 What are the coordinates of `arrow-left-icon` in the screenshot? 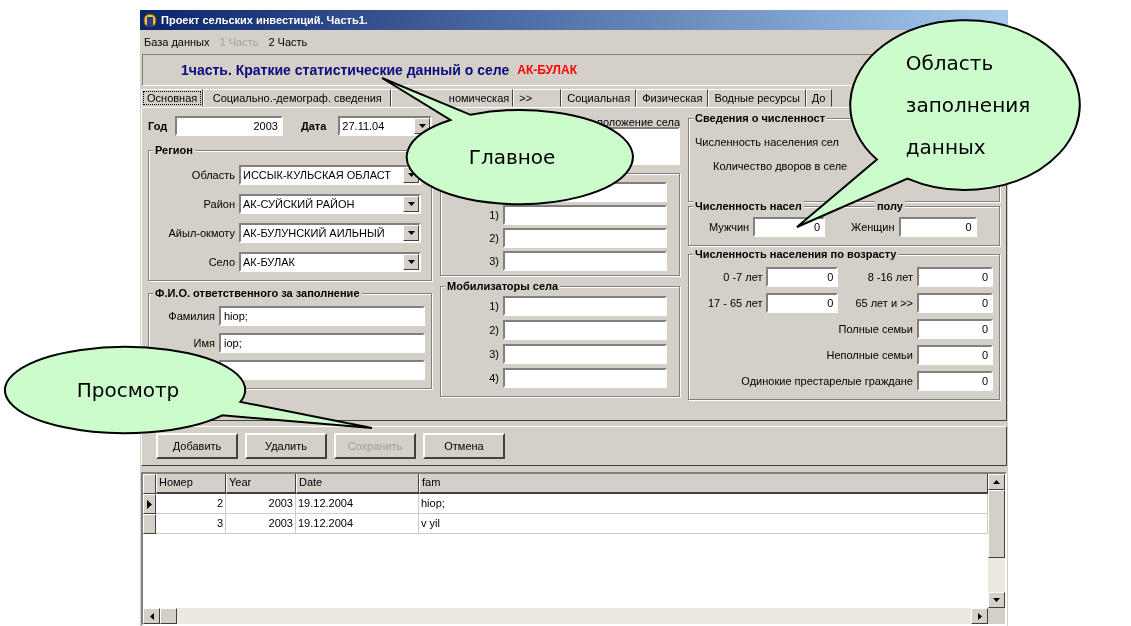 It's located at (151, 616).